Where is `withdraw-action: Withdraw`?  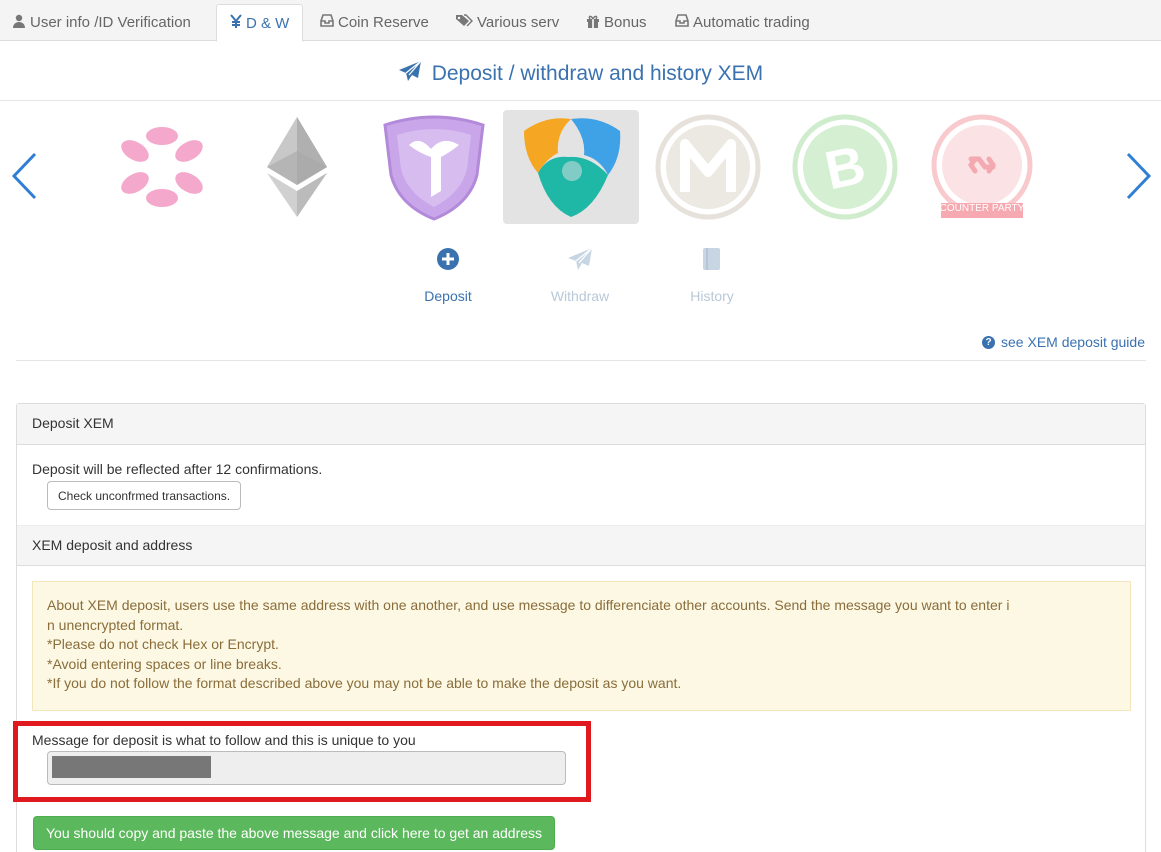 withdraw-action: Withdraw is located at coordinates (580, 273).